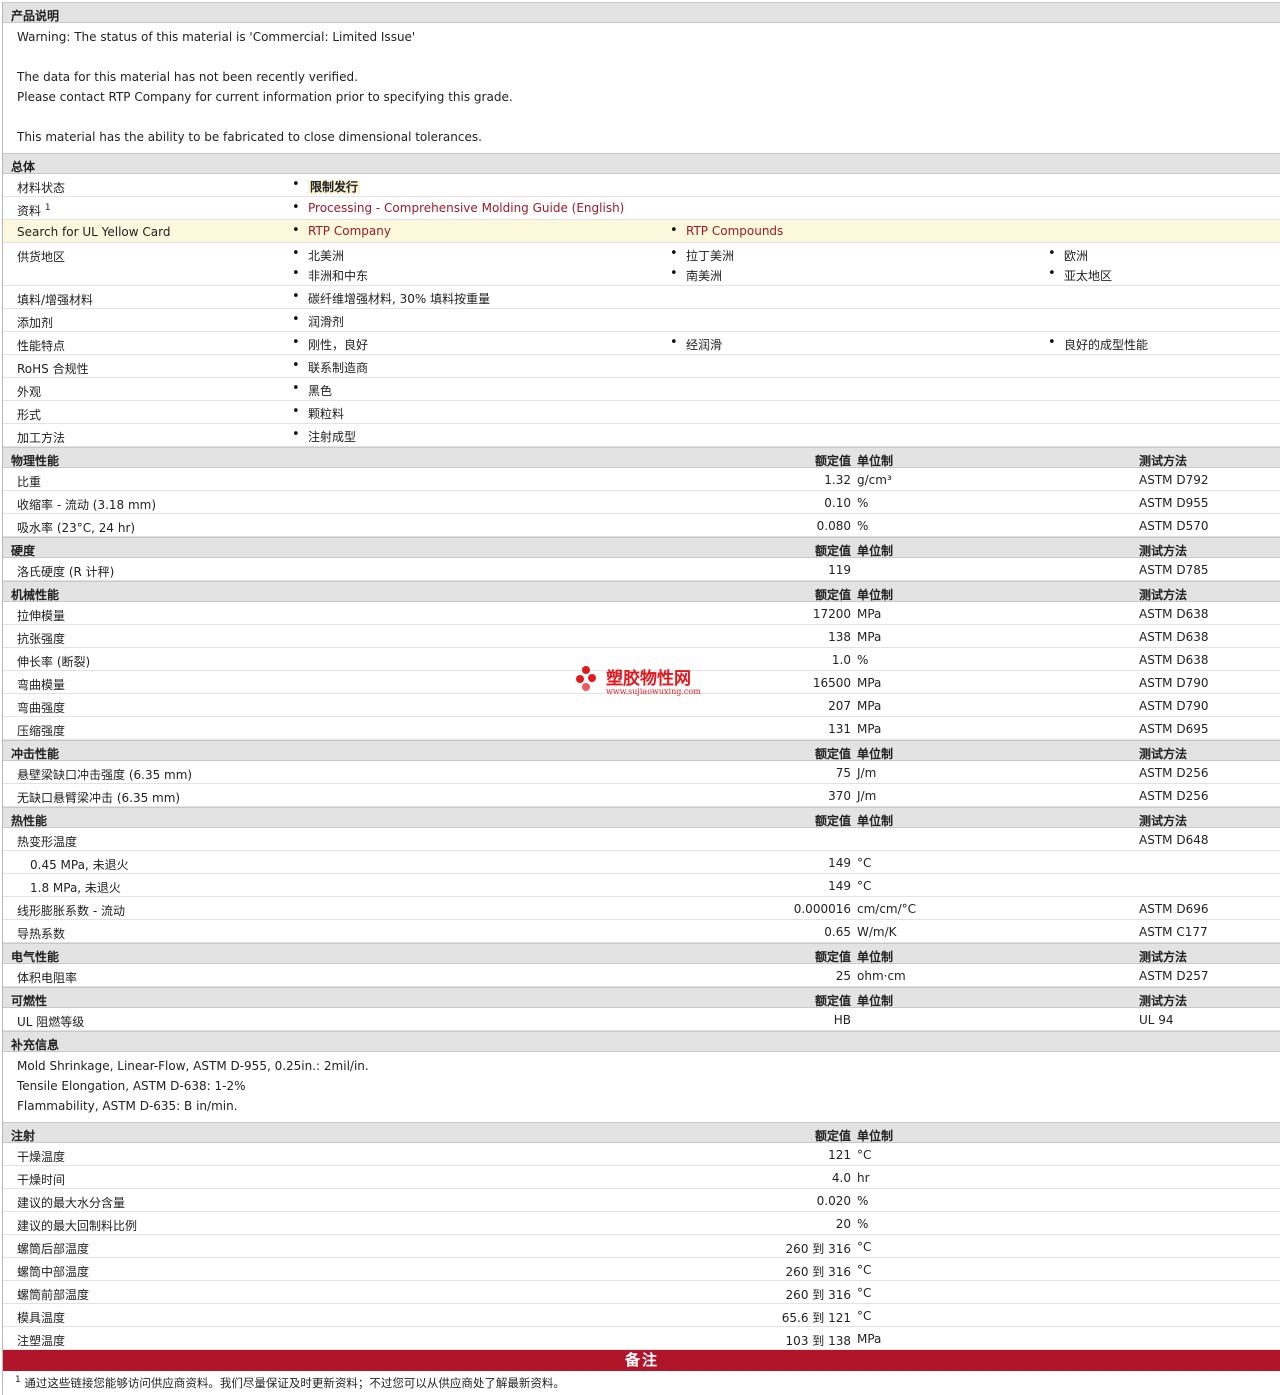 The width and height of the screenshot is (1280, 1395). What do you see at coordinates (641, 502) in the screenshot?
I see `property-row: 收缩率 - 流动 (3.18 mm) 0.10% ASTM D955` at bounding box center [641, 502].